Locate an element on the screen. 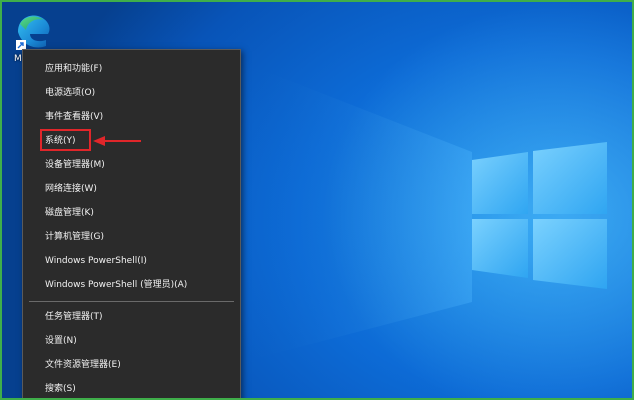 This screenshot has width=634, height=400. menu-item-windows-powershell: Windows PowerShell(I) is located at coordinates (131, 261).